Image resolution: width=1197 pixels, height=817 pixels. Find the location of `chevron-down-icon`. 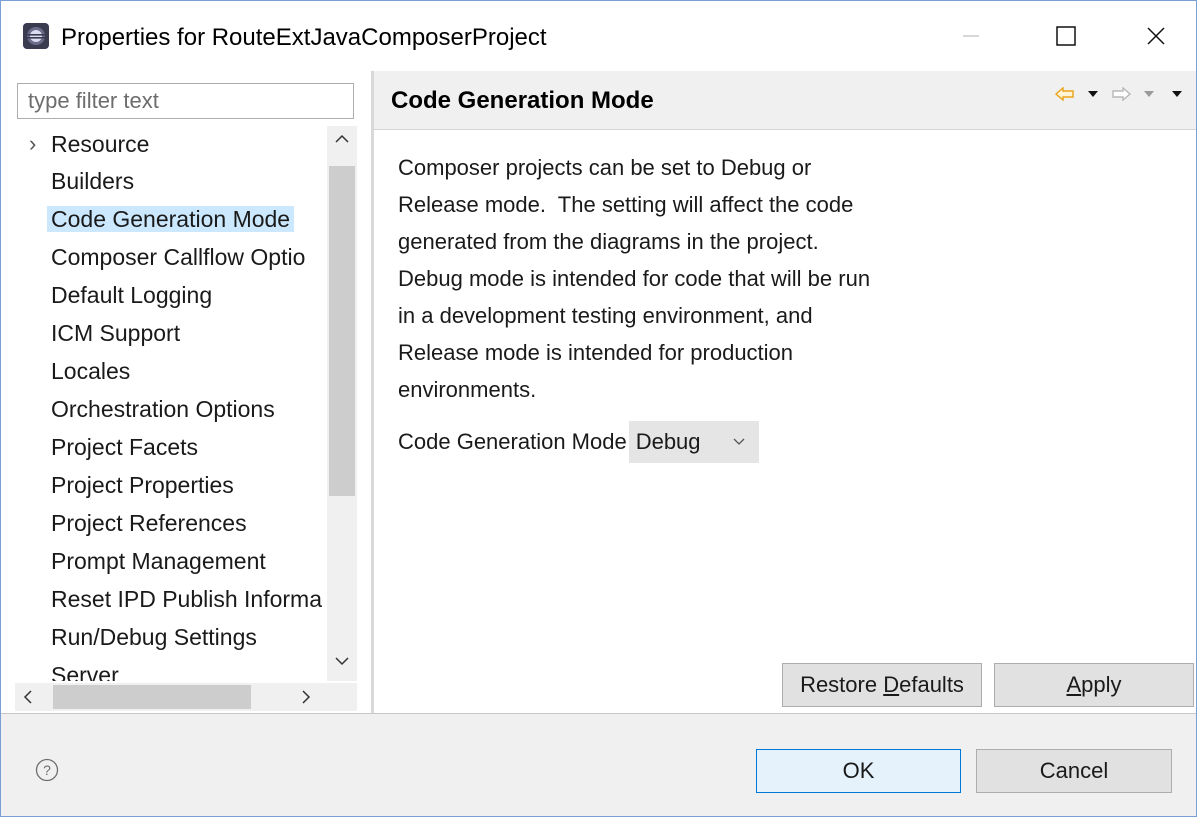

chevron-down-icon is located at coordinates (739, 441).